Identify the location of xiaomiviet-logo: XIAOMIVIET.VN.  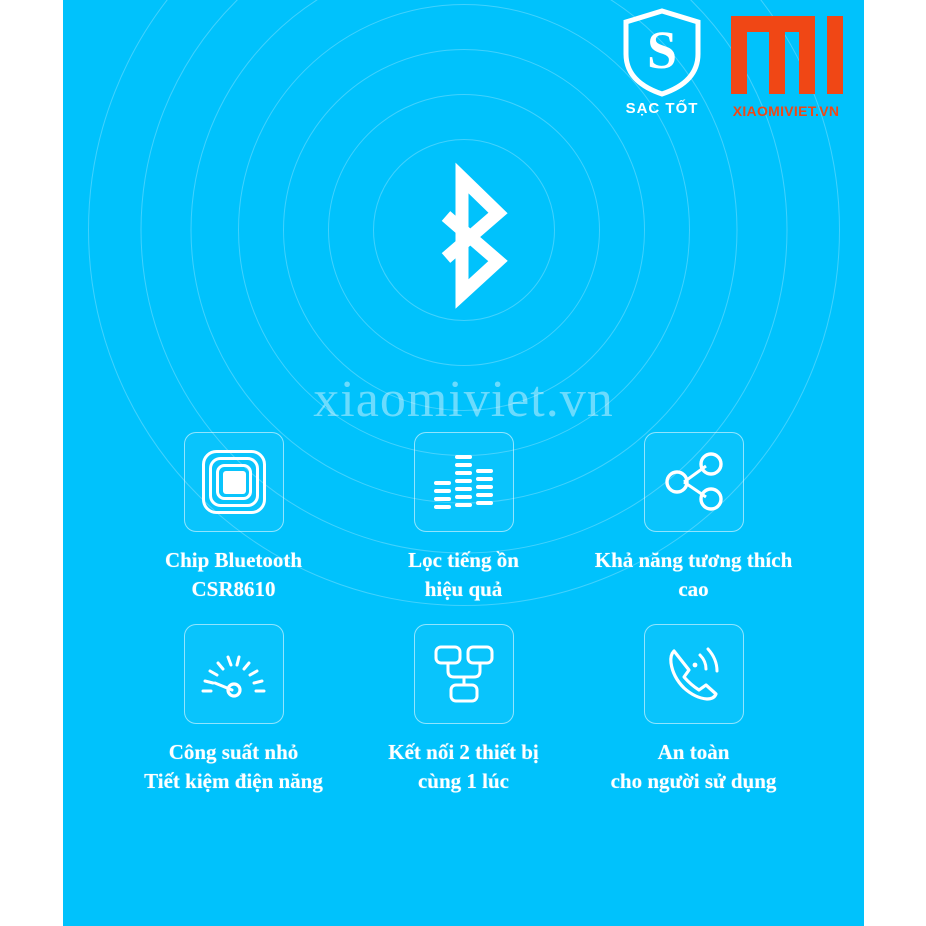
(786, 62).